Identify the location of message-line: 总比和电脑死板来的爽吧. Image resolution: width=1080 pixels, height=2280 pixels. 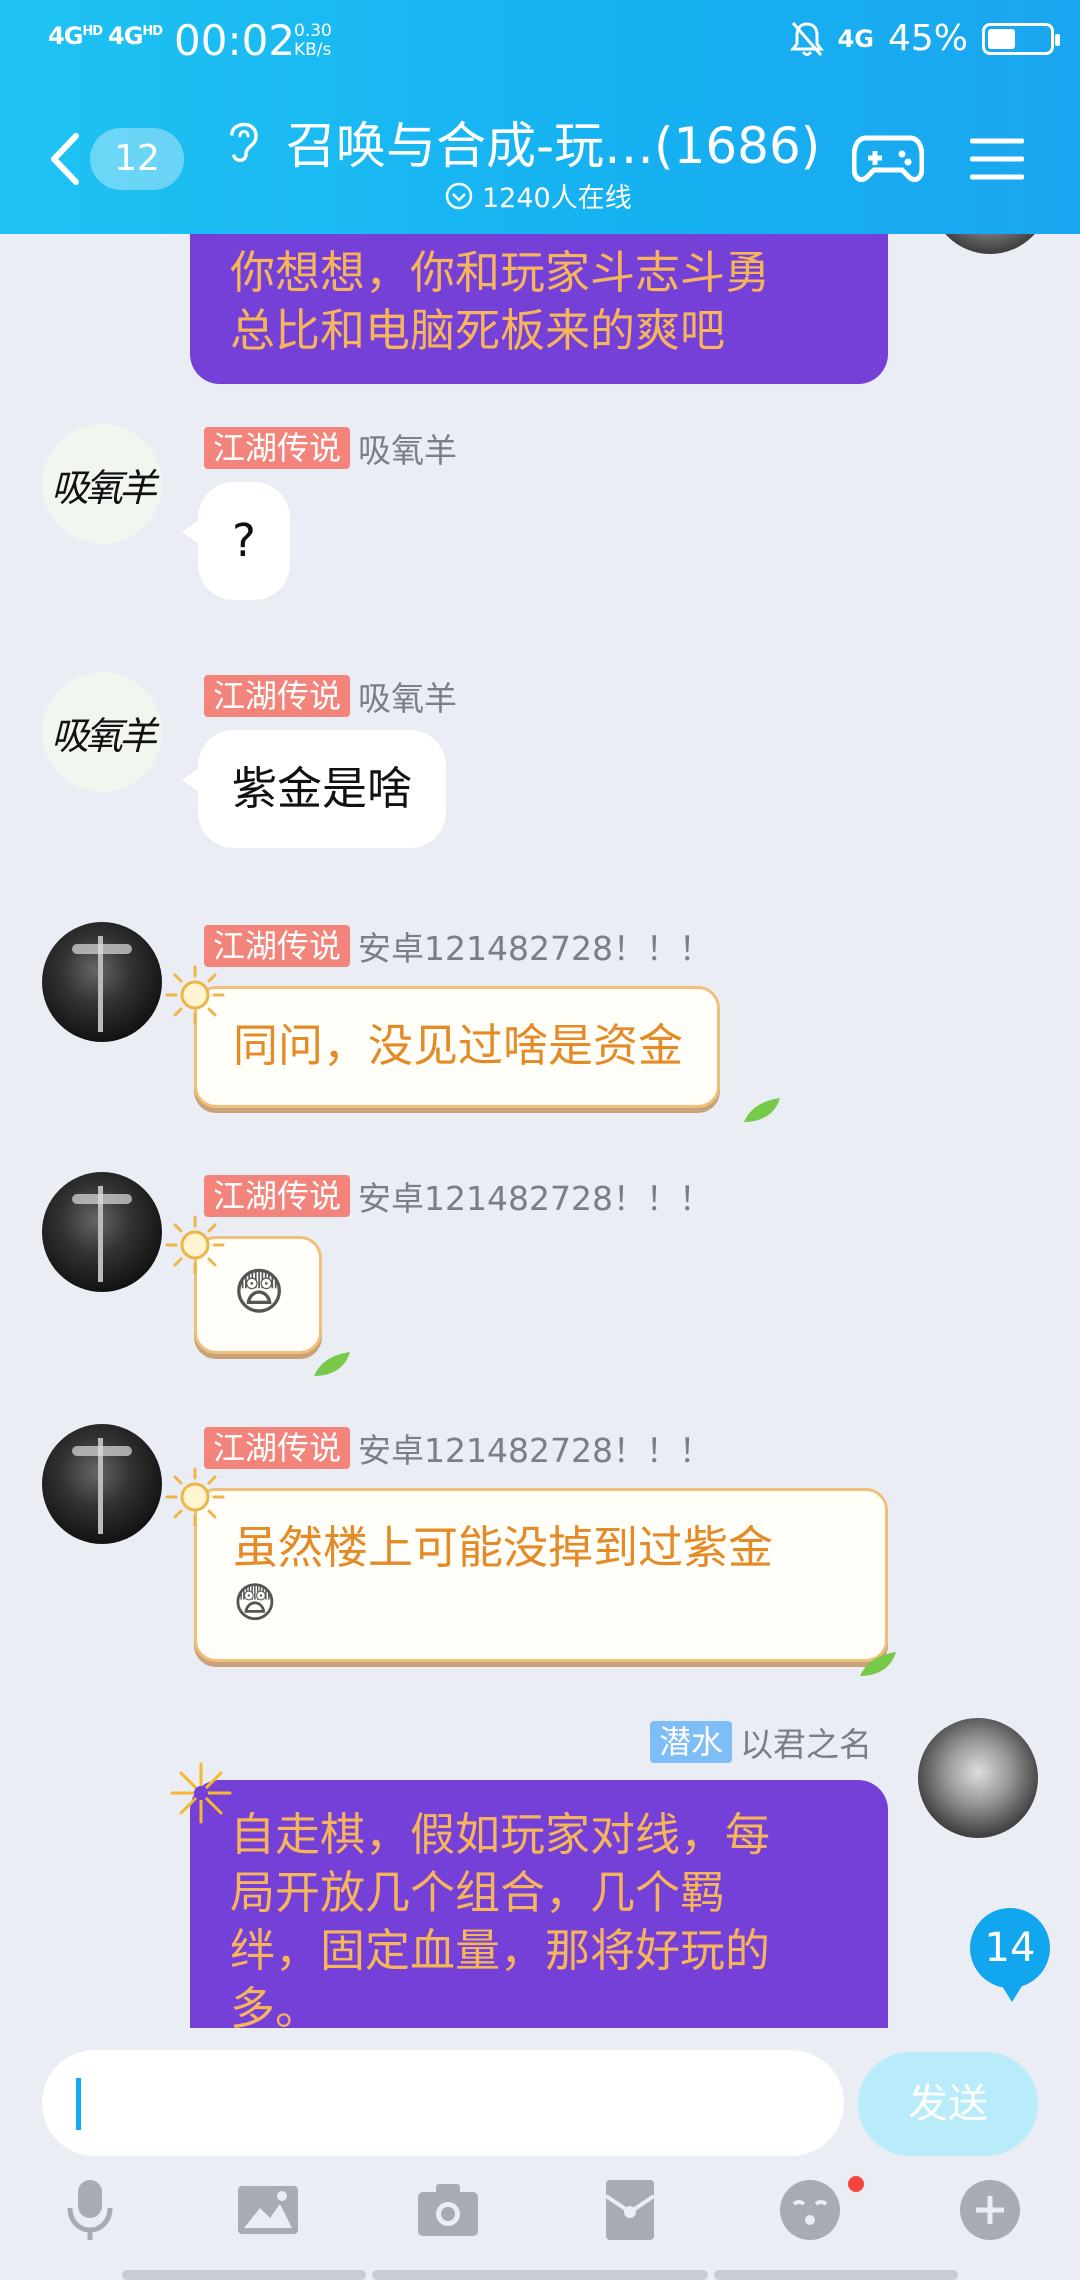
(478, 330).